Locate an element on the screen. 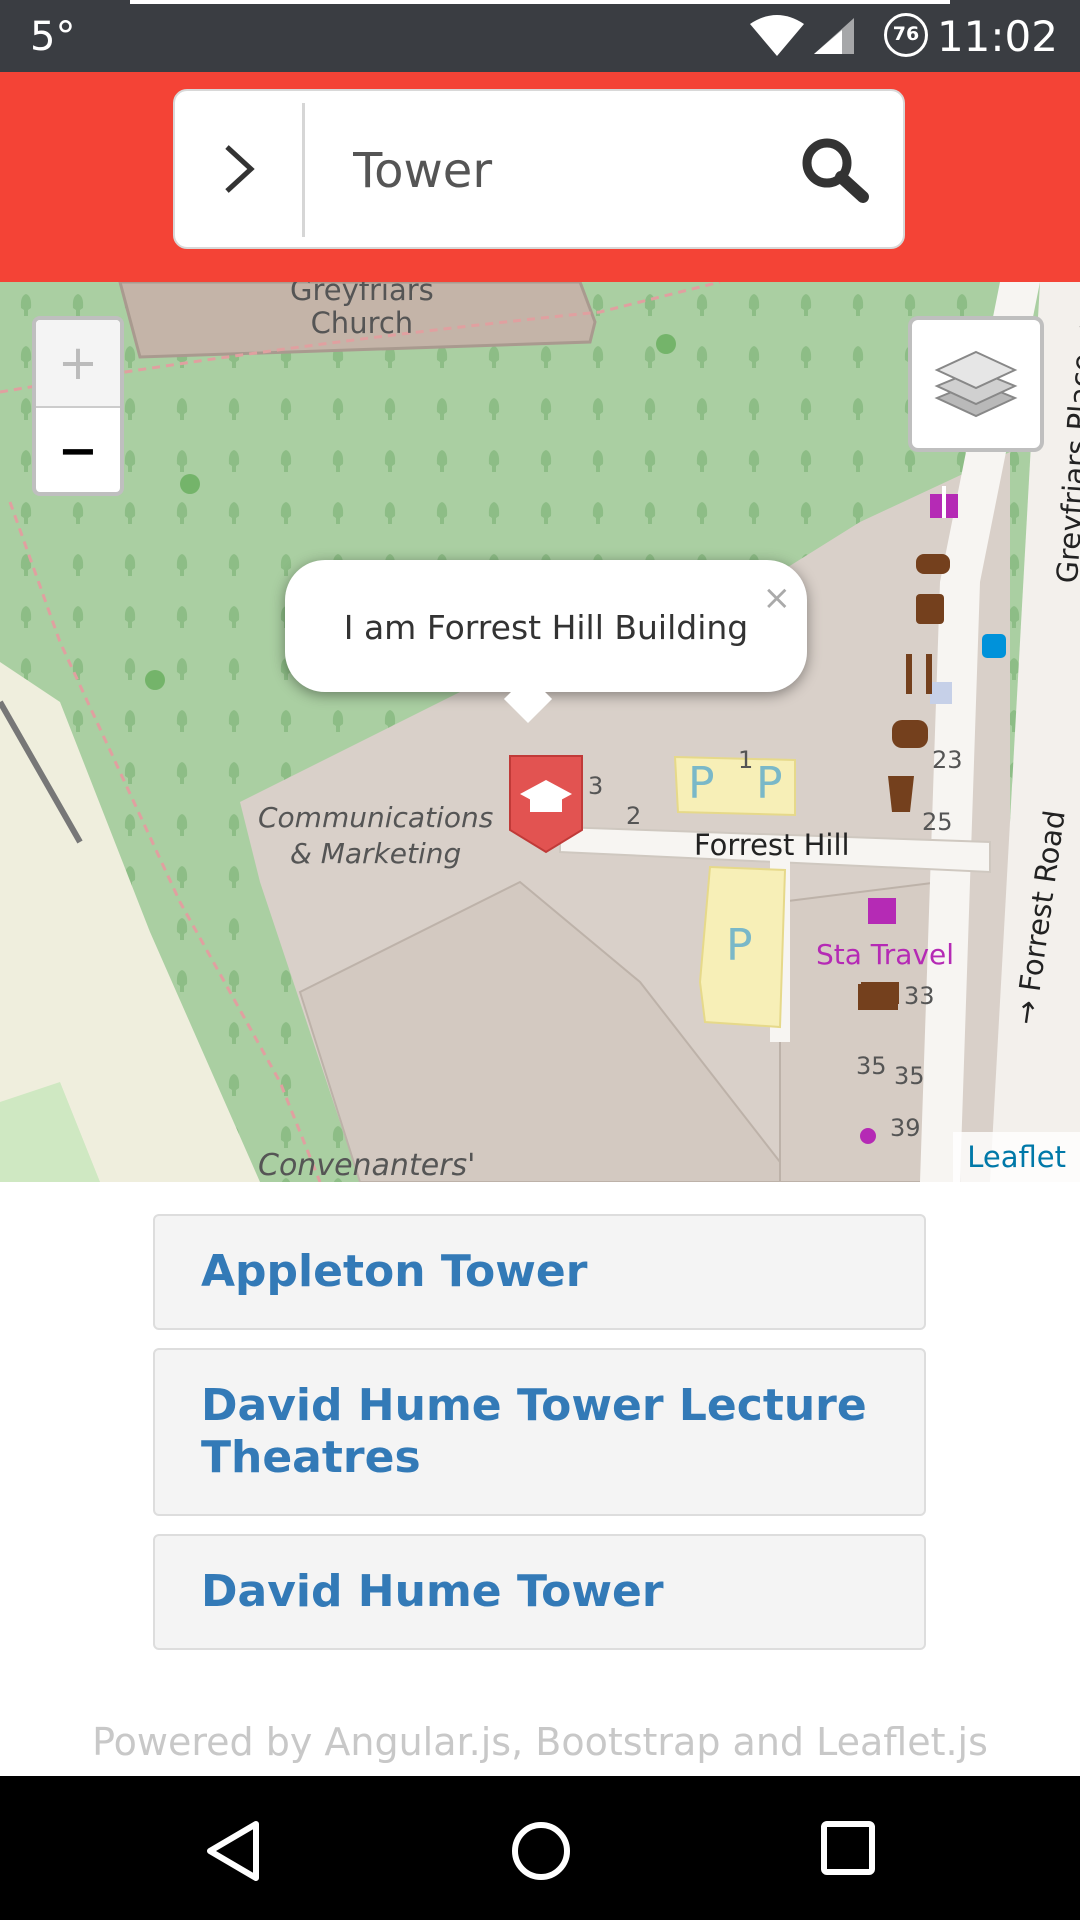  map-label-communications: Communications & Marketing is located at coordinates (376, 835).